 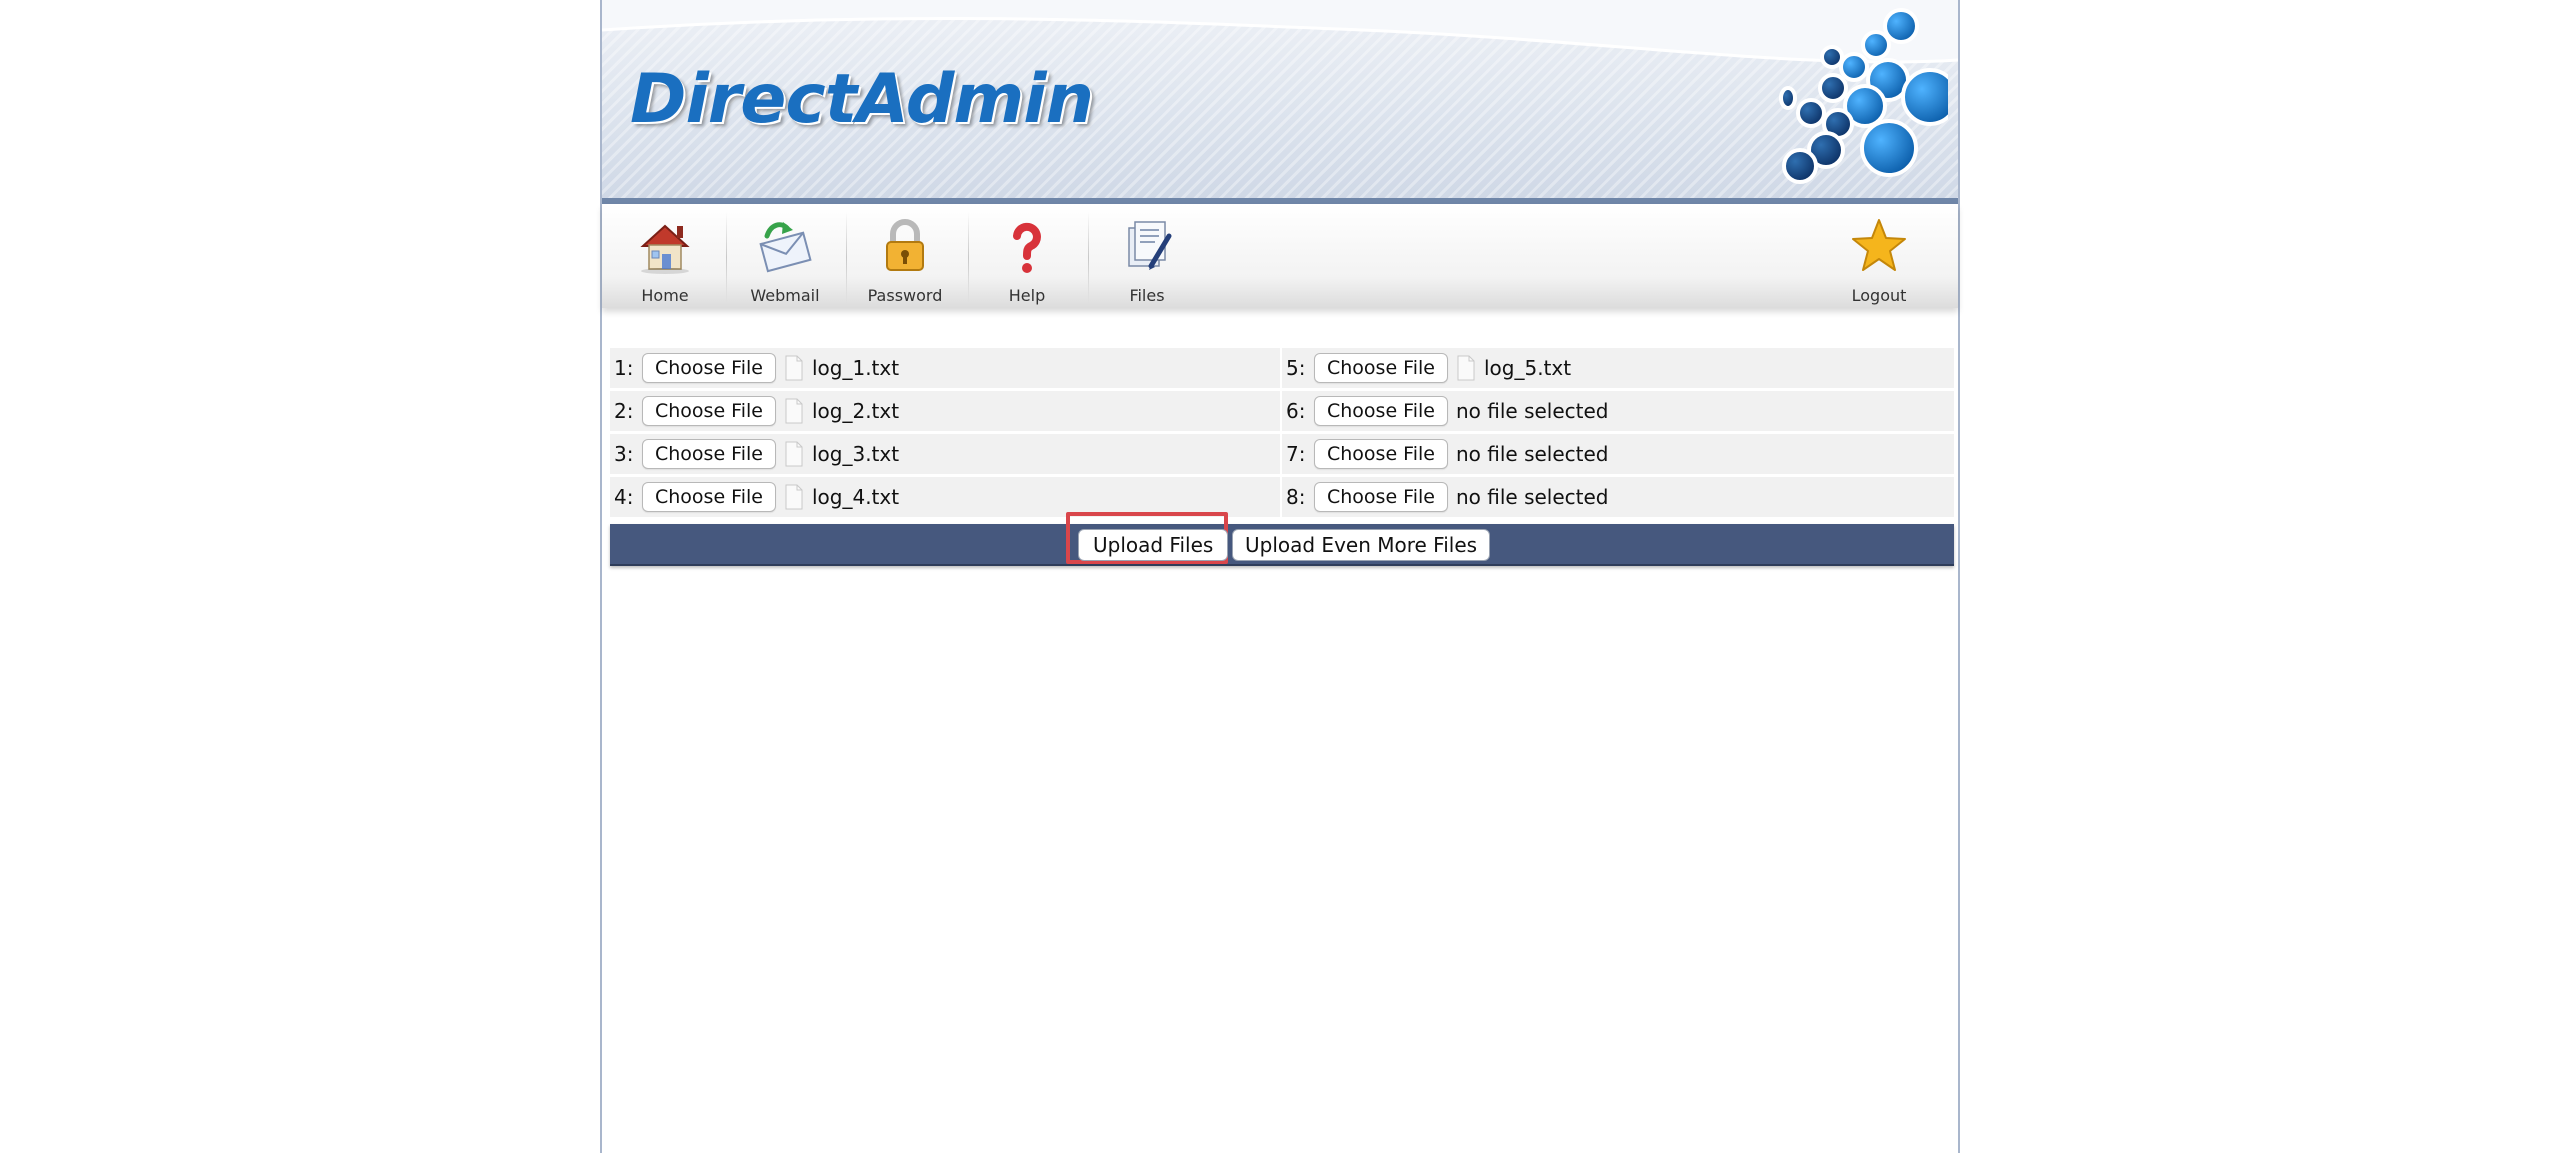 I want to click on nav-label-logout: Logout, so click(x=1879, y=295).